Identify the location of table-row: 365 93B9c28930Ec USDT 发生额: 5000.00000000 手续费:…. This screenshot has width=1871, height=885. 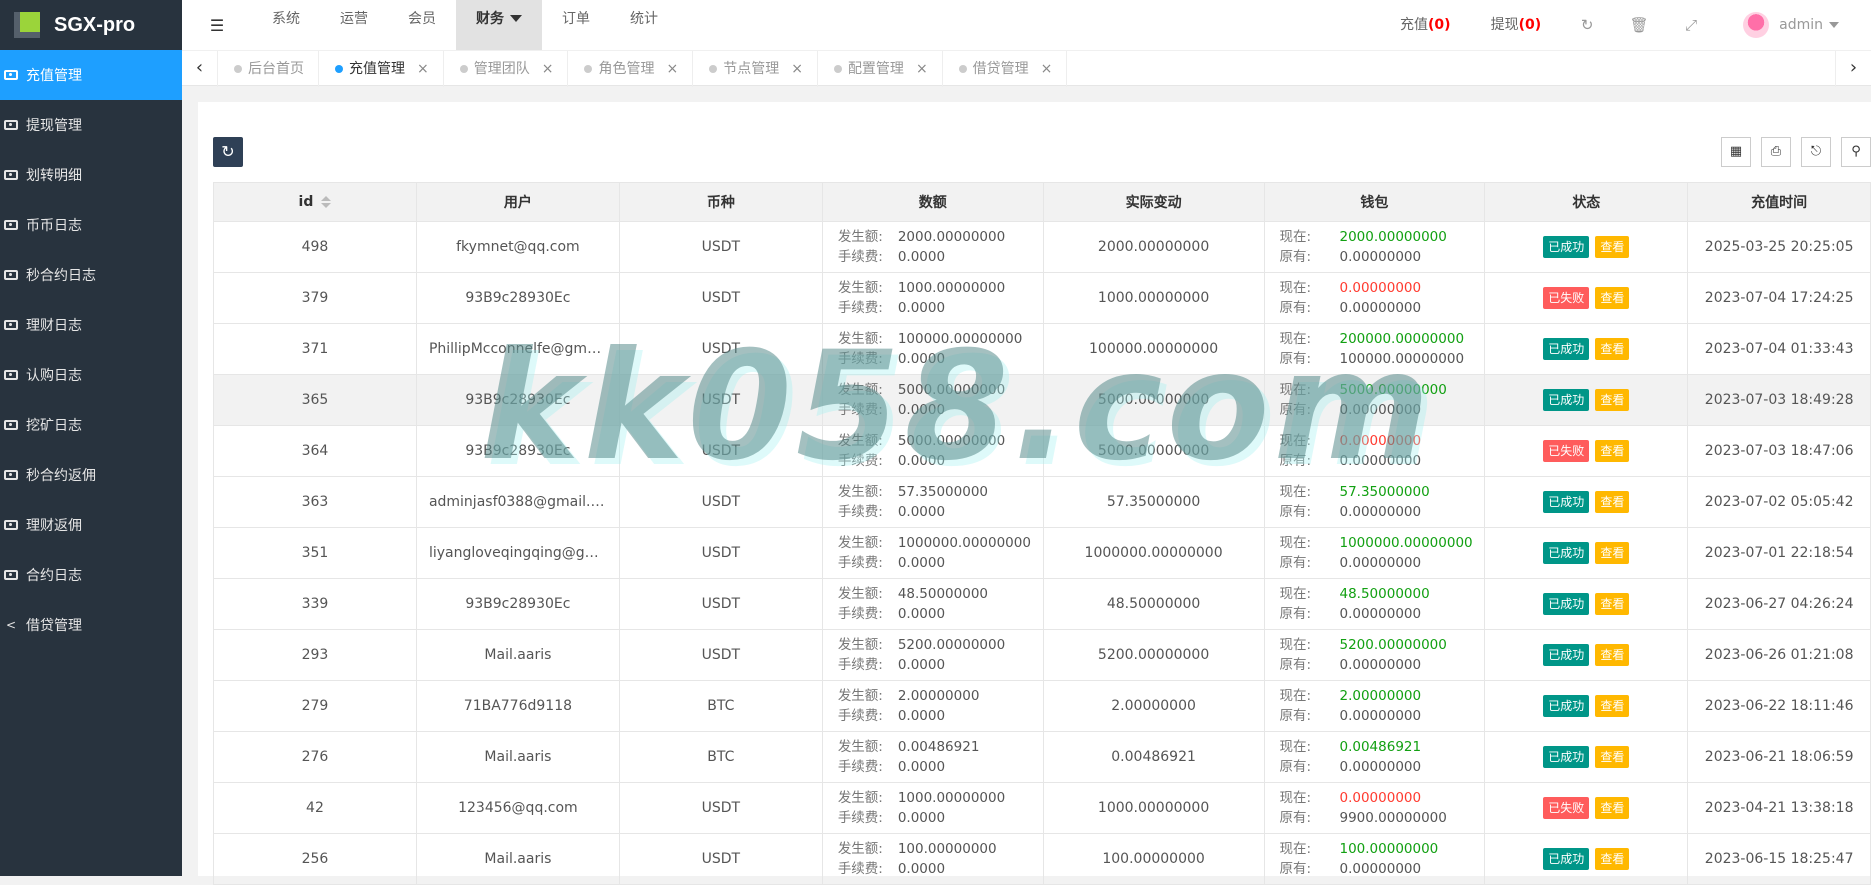
(1042, 400).